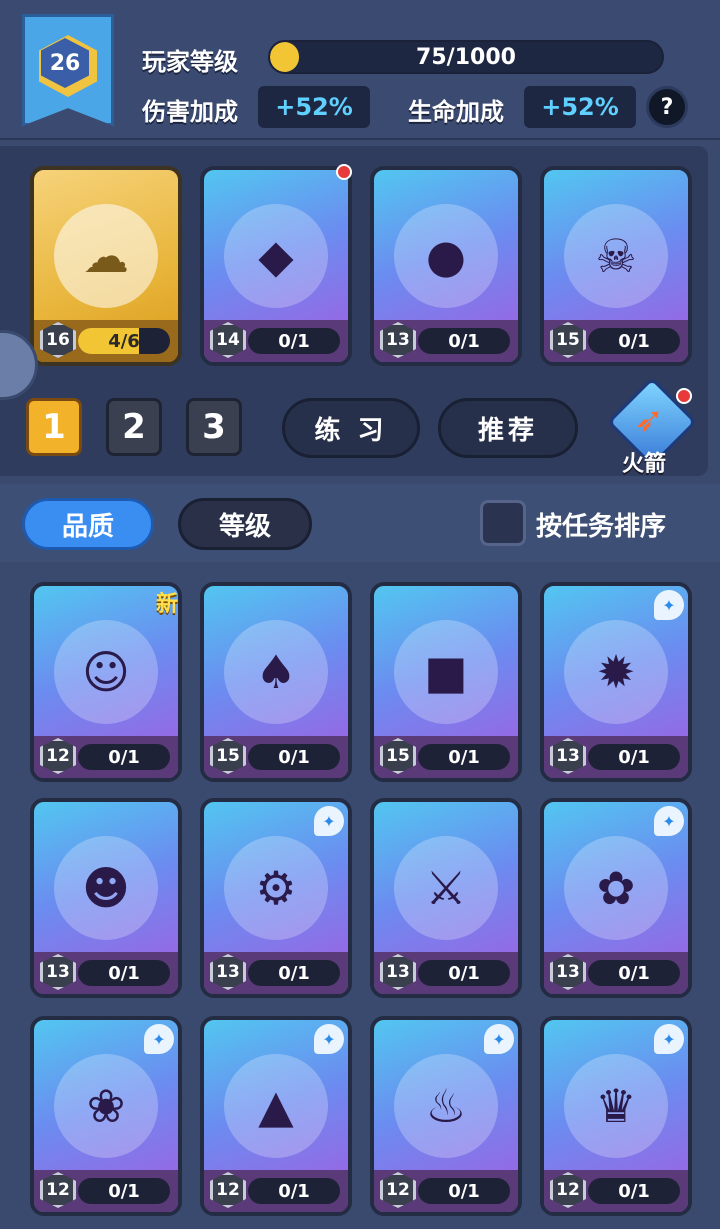 The image size is (720, 1229). I want to click on samurai-icon: ⚔, so click(446, 888).